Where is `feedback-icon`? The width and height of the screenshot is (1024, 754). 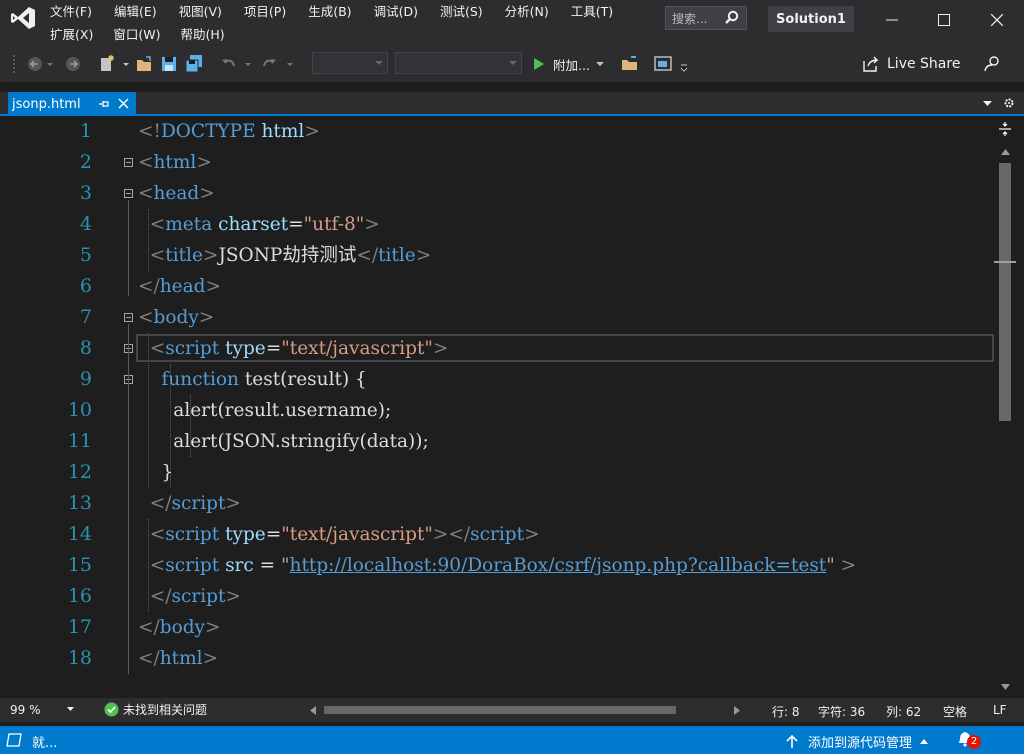 feedback-icon is located at coordinates (992, 64).